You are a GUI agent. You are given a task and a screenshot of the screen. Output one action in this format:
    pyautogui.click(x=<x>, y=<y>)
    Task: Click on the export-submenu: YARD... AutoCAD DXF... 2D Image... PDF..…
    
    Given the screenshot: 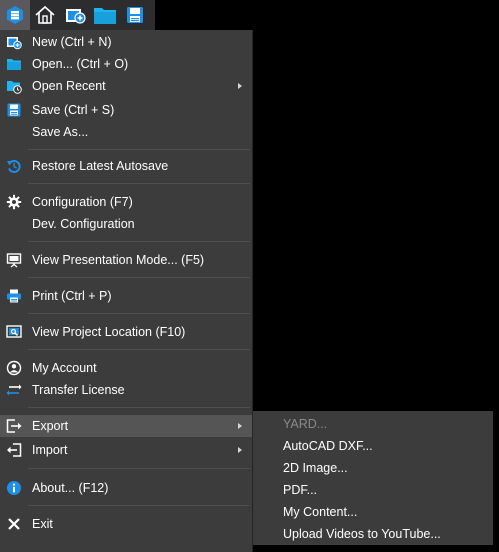 What is the action you would take?
    pyautogui.click(x=373, y=478)
    